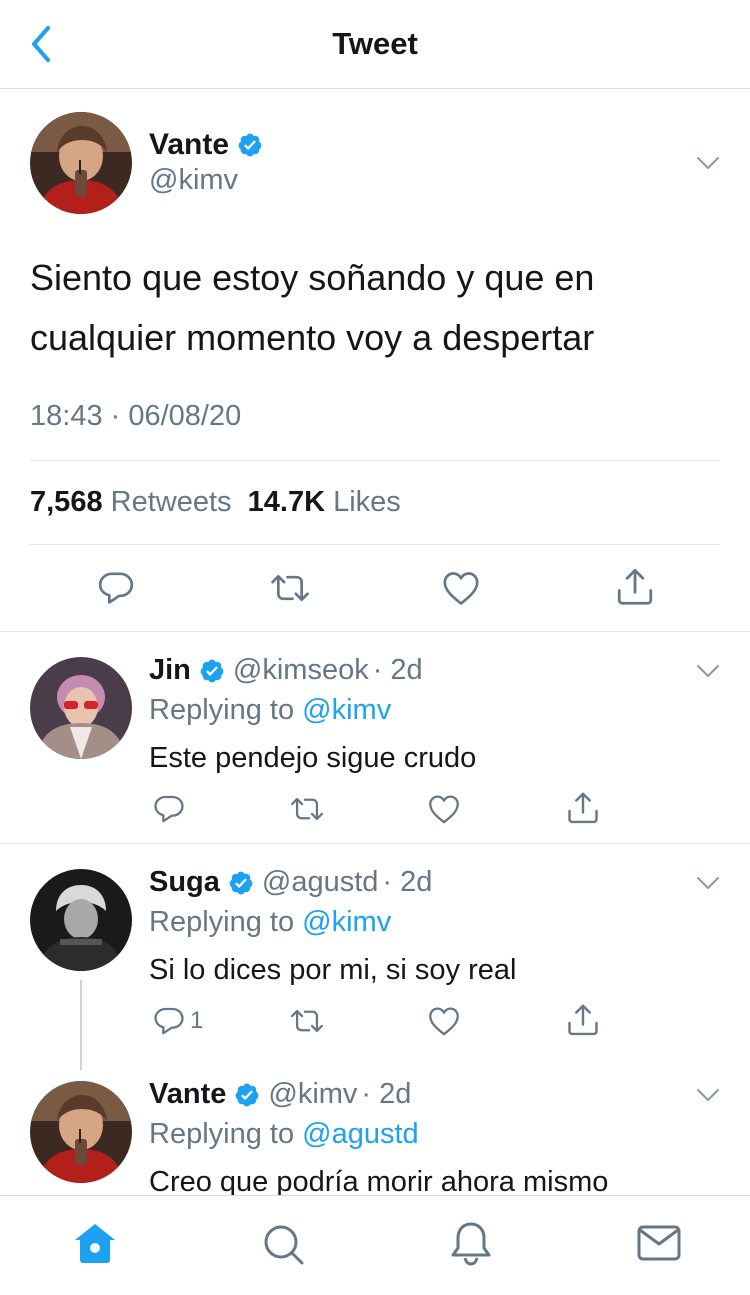  I want to click on reply-button: 1, so click(177, 1021).